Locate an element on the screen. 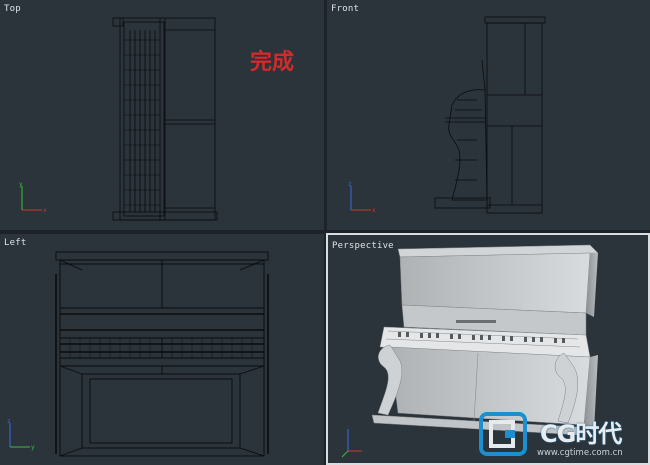  piano-left-wireframe is located at coordinates (162, 354).